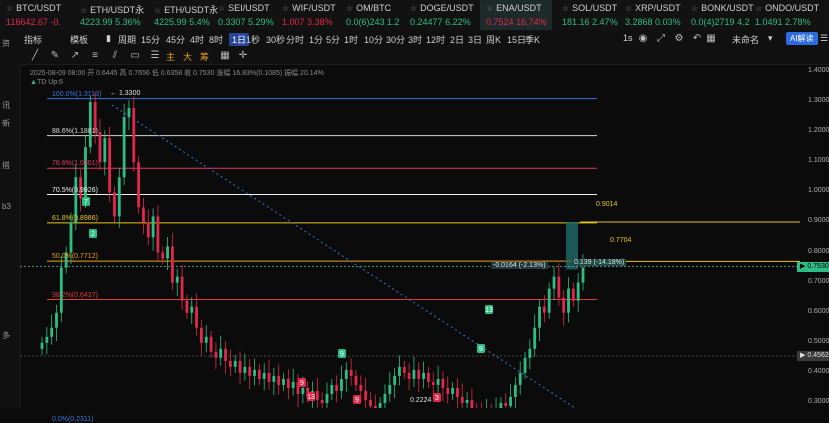  Describe the element at coordinates (475, 39) in the screenshot. I see `interval-16: 3日` at that location.